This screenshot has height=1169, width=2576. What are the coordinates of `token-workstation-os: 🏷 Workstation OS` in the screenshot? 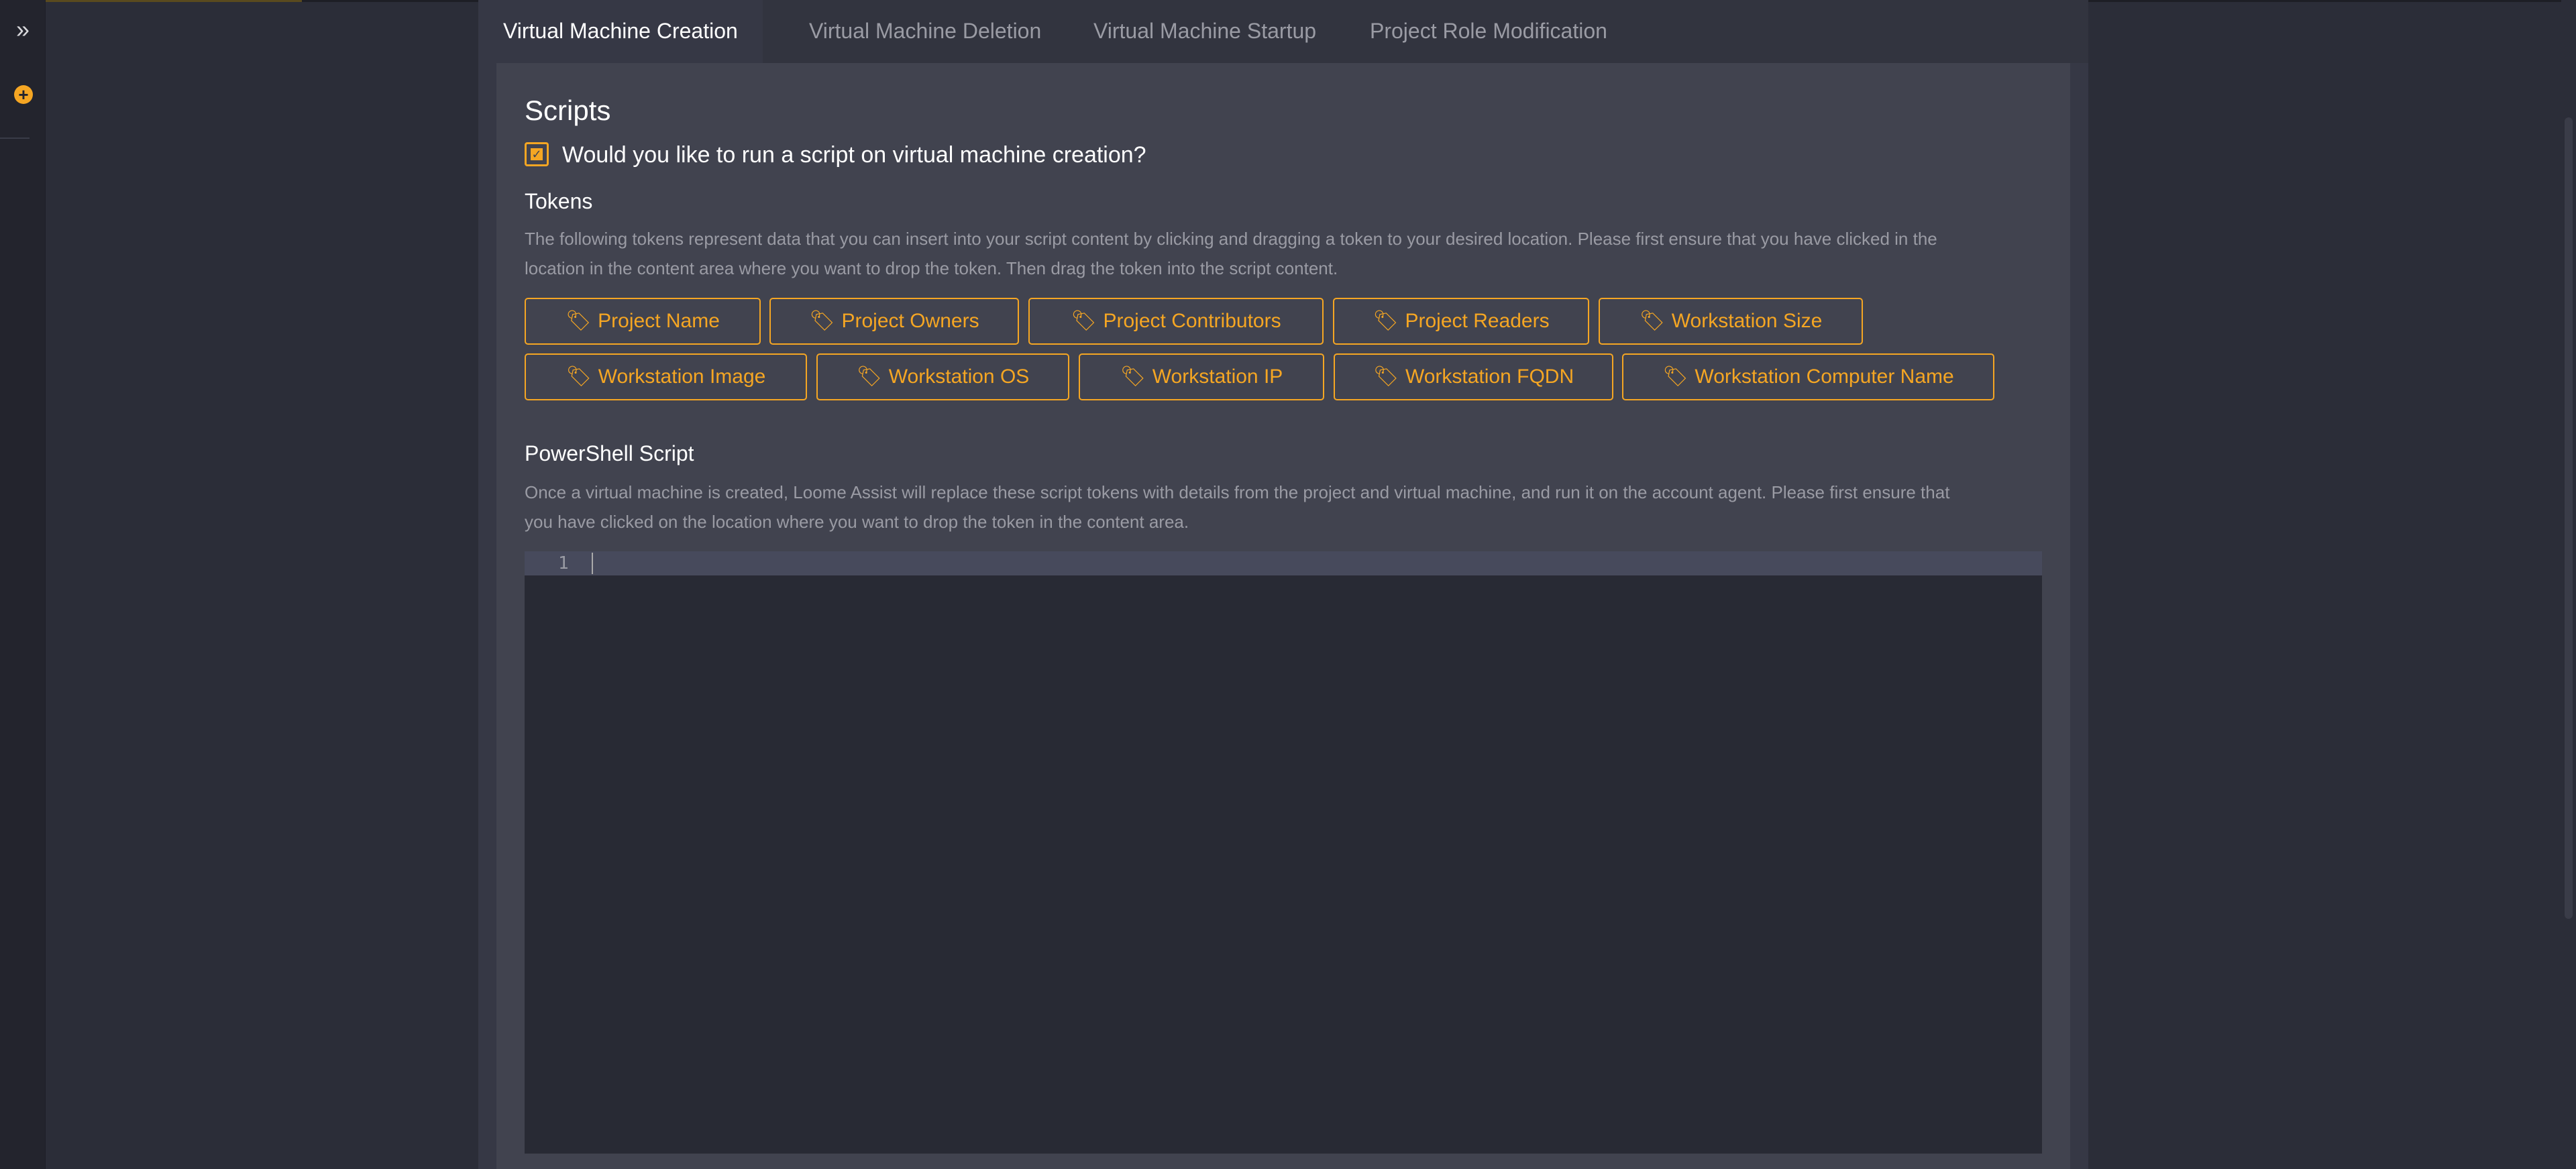 It's located at (942, 377).